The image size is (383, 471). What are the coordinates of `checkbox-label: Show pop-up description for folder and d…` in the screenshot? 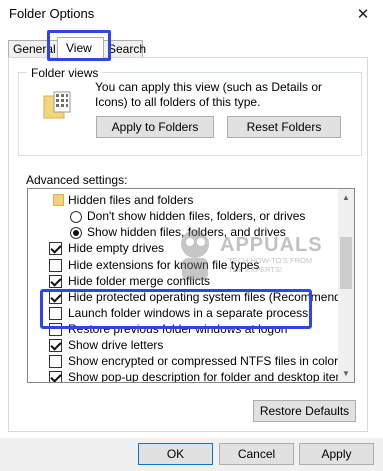 It's located at (210, 376).